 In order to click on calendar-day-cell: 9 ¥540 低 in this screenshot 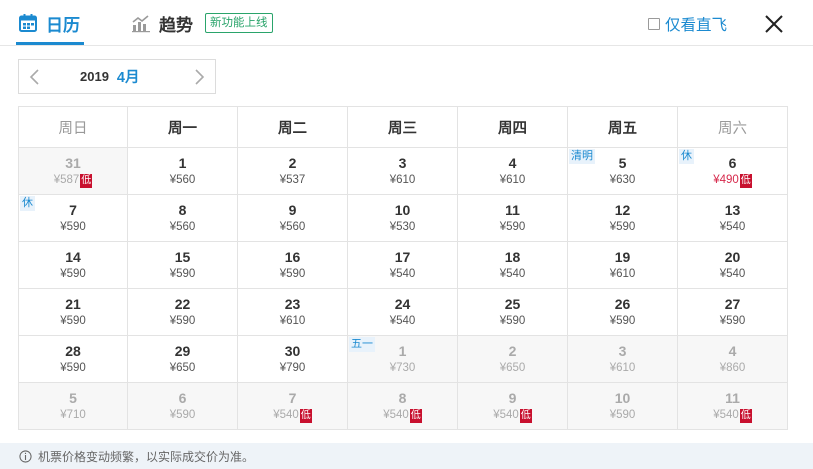, I will do `click(513, 406)`.